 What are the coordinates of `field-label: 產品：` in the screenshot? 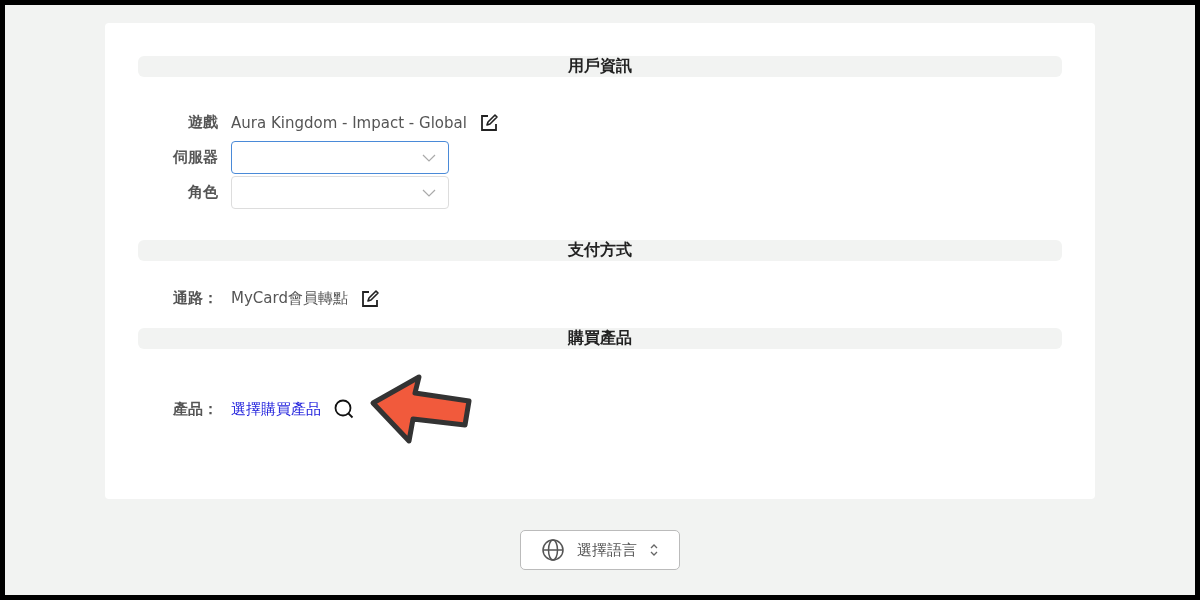 It's located at (195, 409).